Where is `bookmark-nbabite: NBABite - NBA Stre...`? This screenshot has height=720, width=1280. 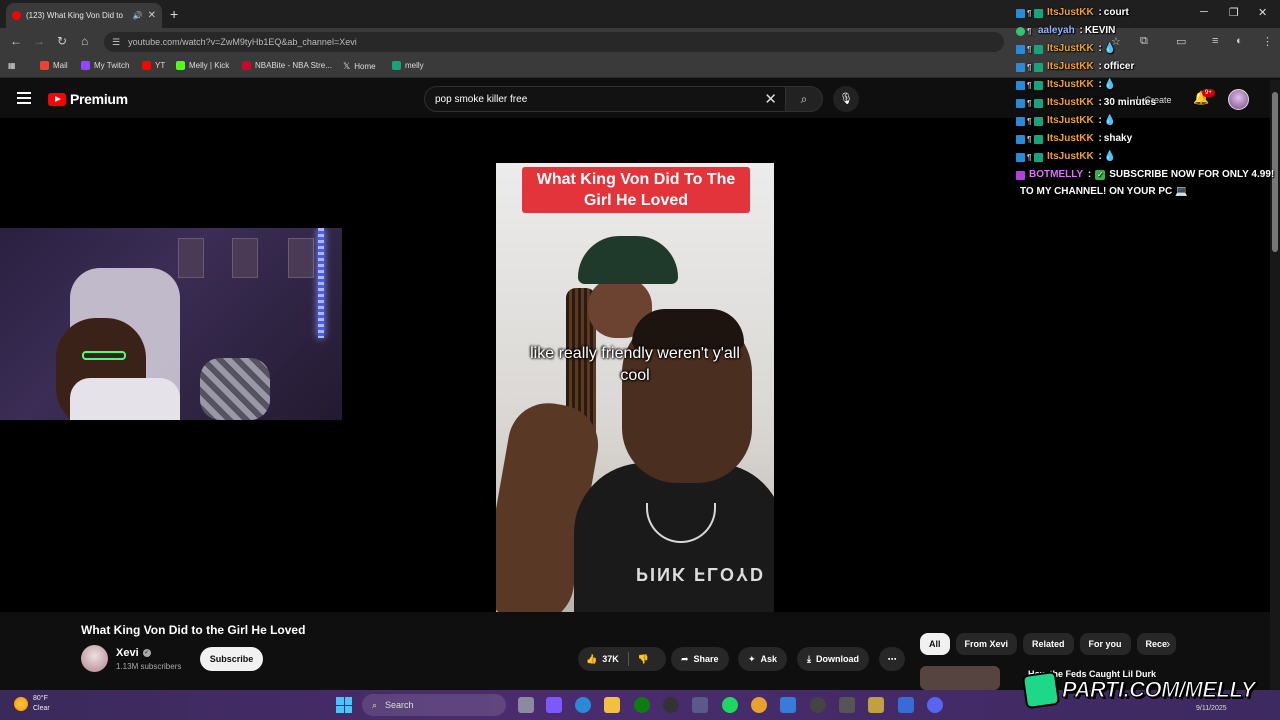
bookmark-nbabite: NBABite - NBA Stre... is located at coordinates (287, 65).